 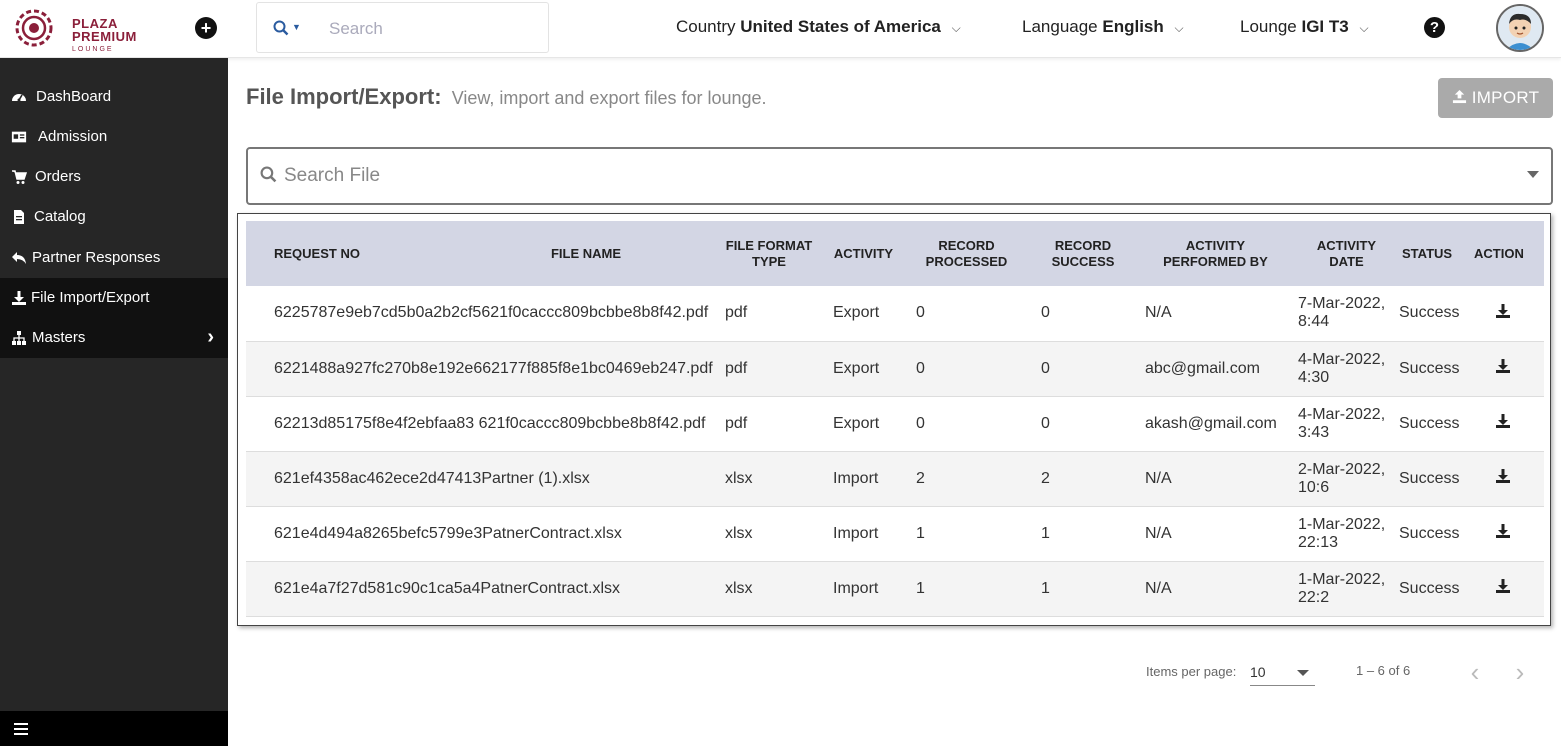 What do you see at coordinates (1435, 253) in the screenshot?
I see `col-header-status: STATUS` at bounding box center [1435, 253].